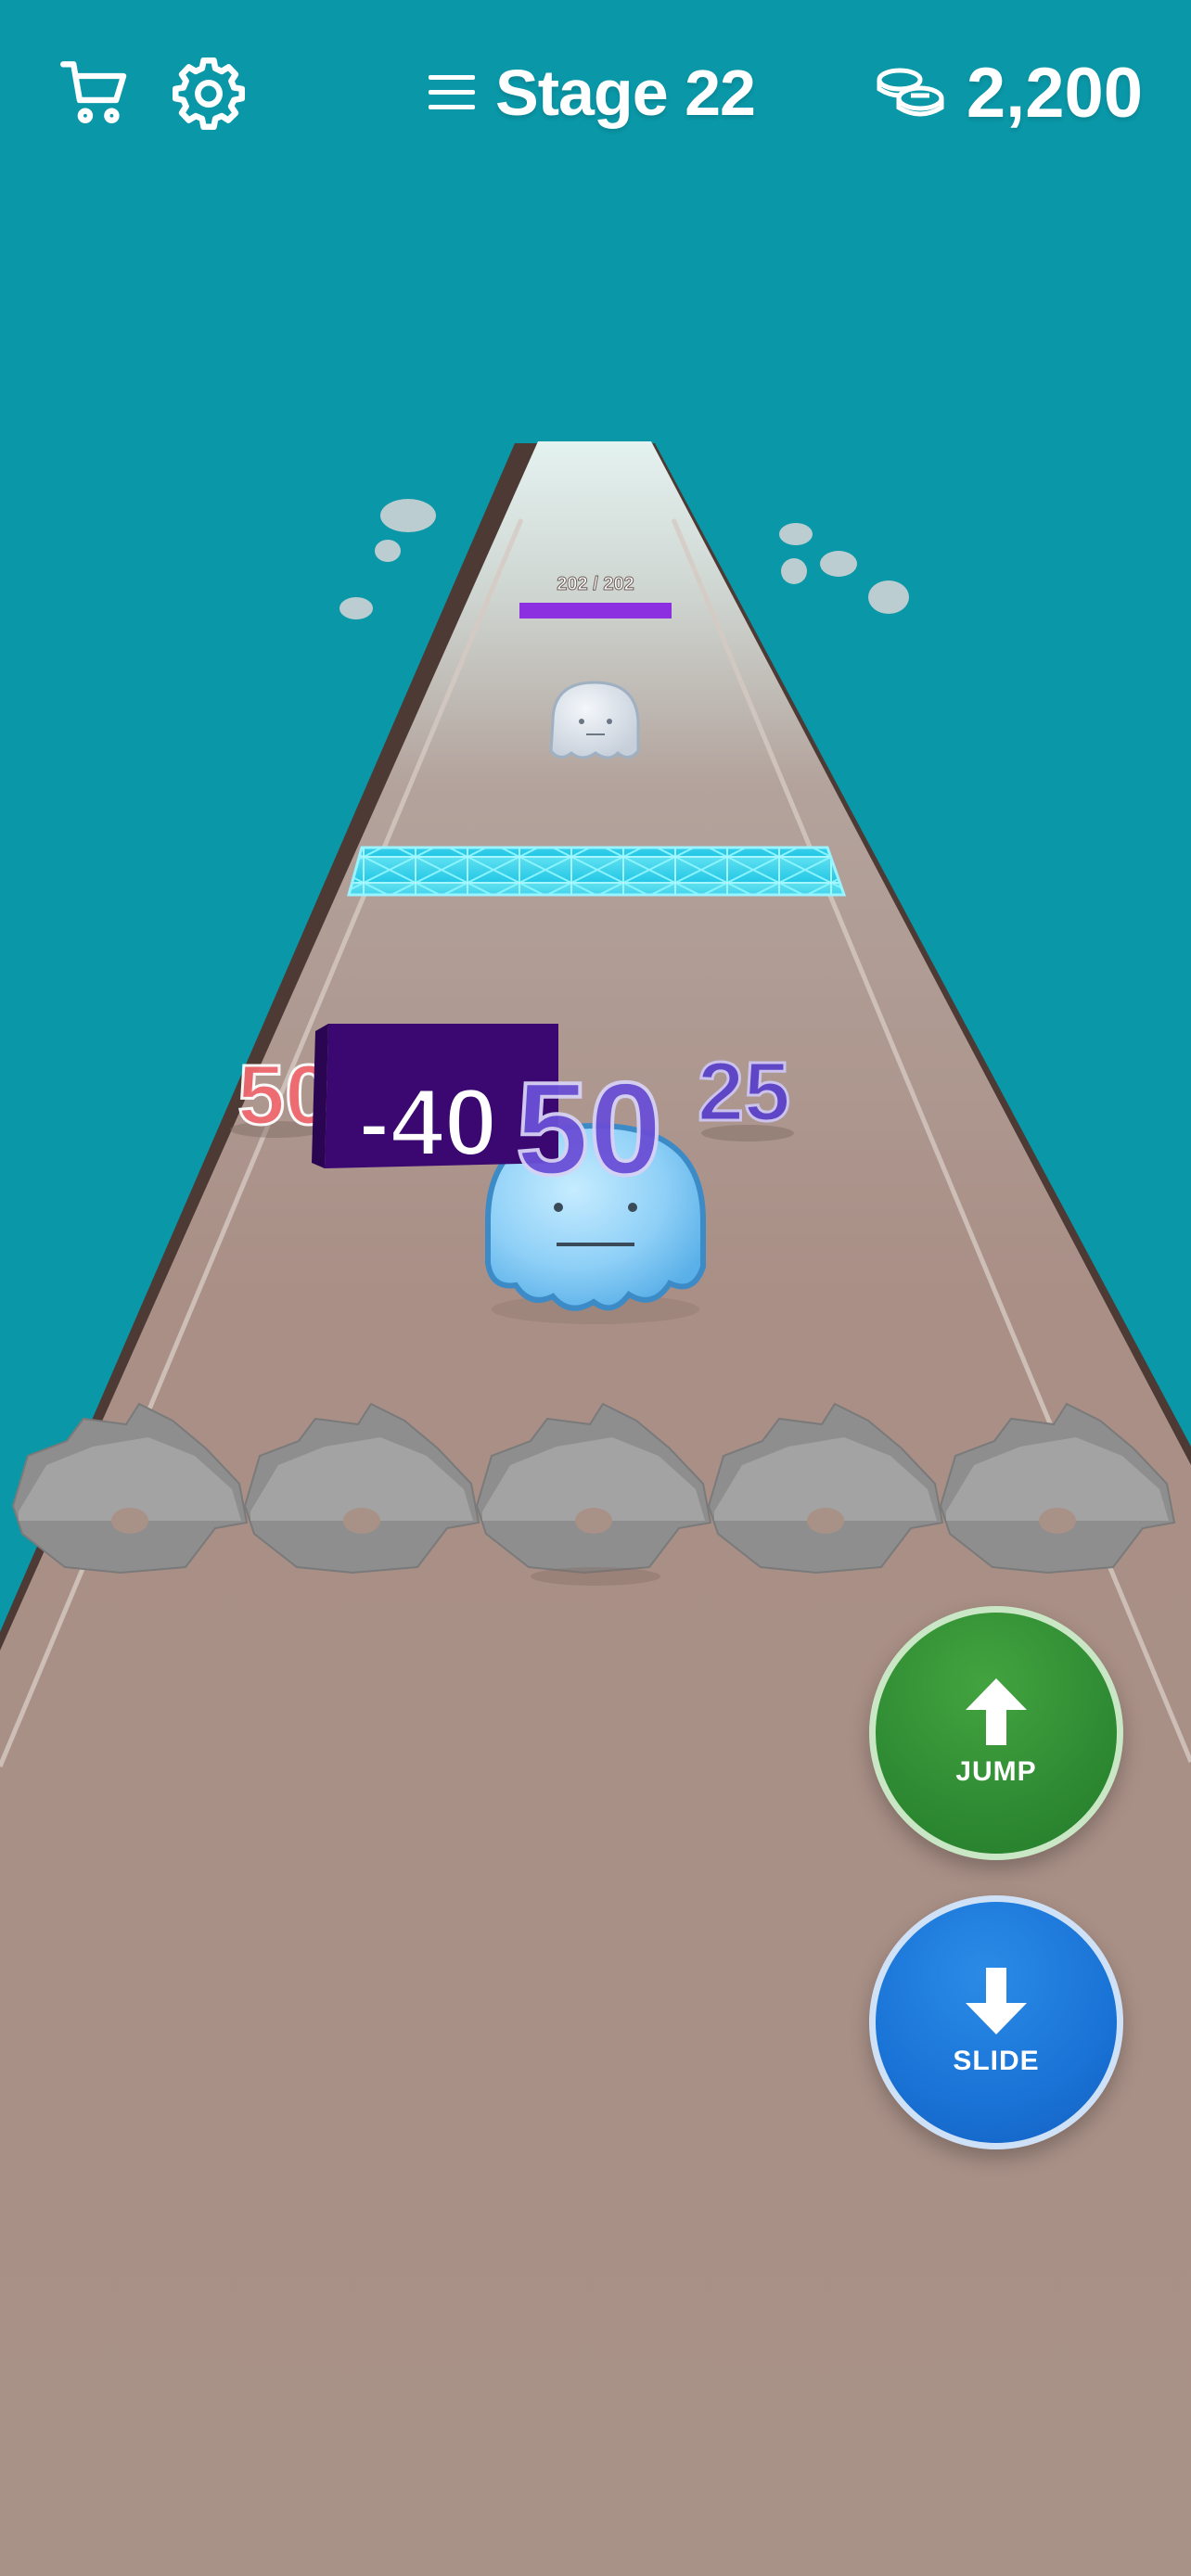  I want to click on cart-button, so click(95, 94).